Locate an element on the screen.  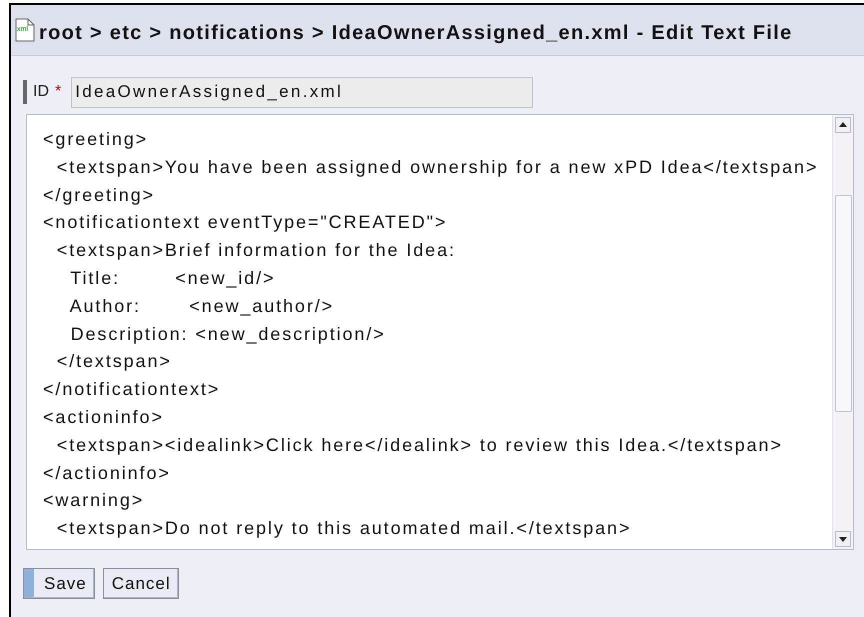
id-input-field: IdeaOwnerAssigned_en.xml is located at coordinates (302, 92).